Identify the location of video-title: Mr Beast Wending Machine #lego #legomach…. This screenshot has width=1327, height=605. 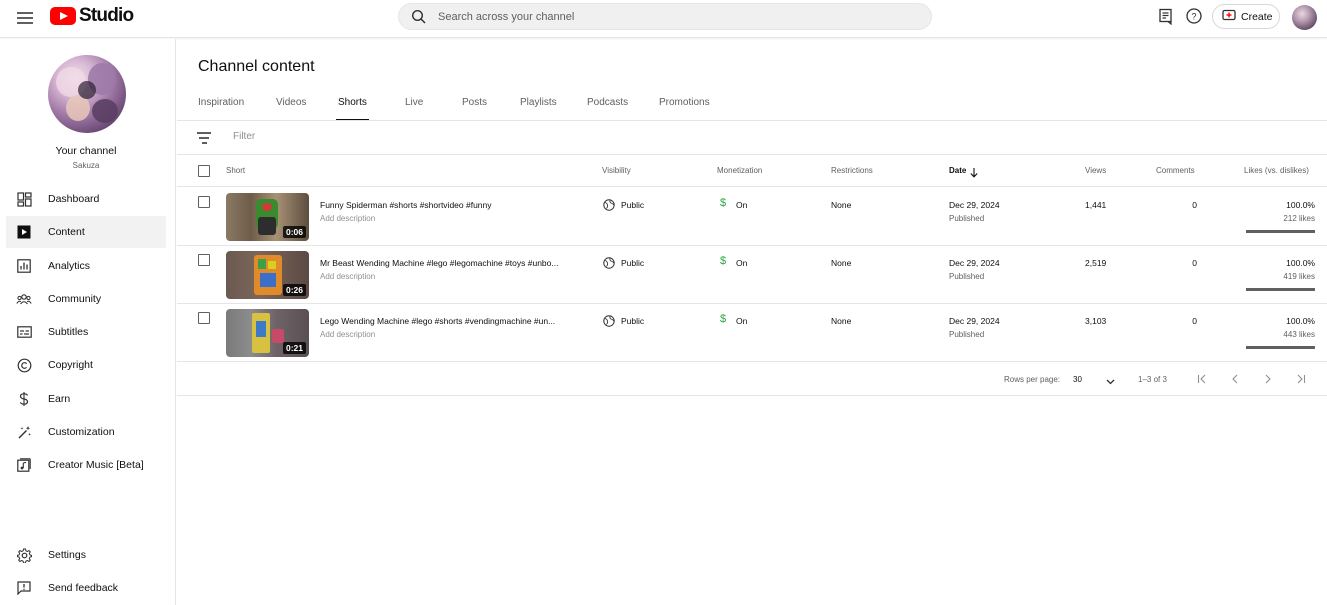
(449, 263).